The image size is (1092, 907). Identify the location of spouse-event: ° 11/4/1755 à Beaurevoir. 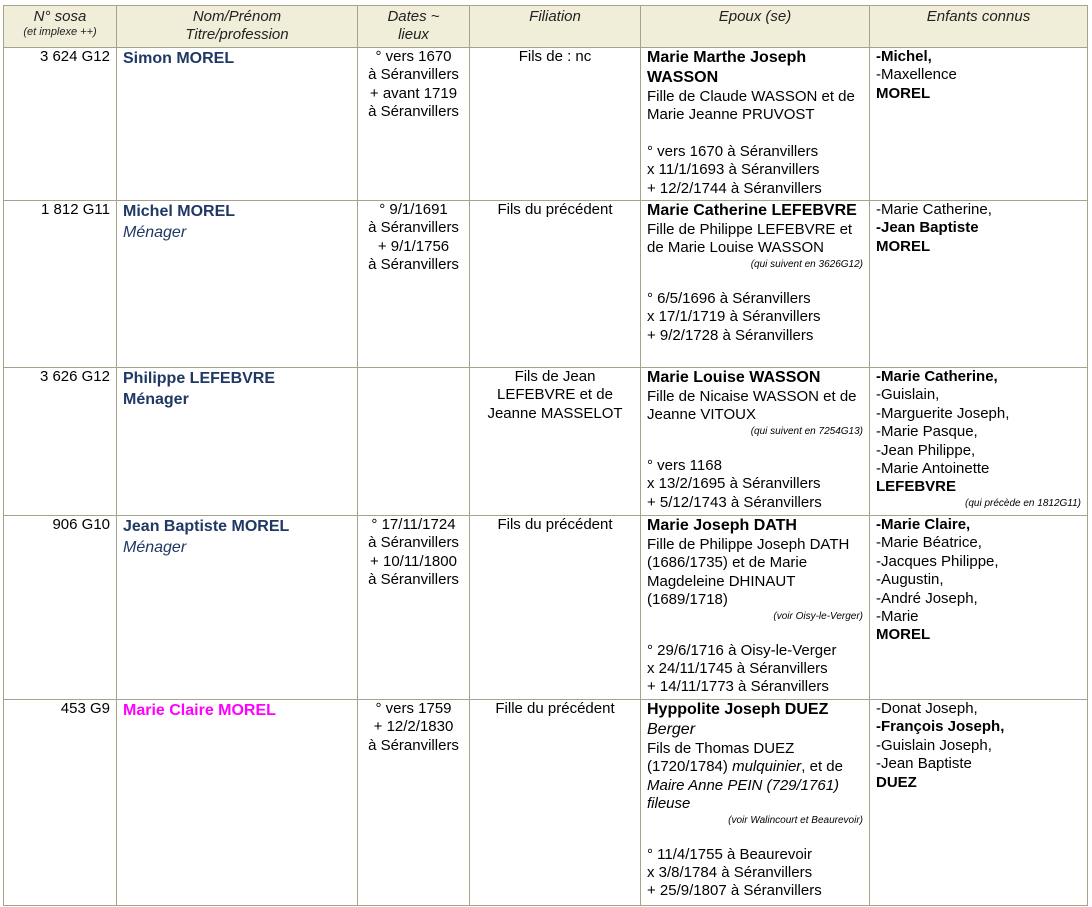
(729, 854).